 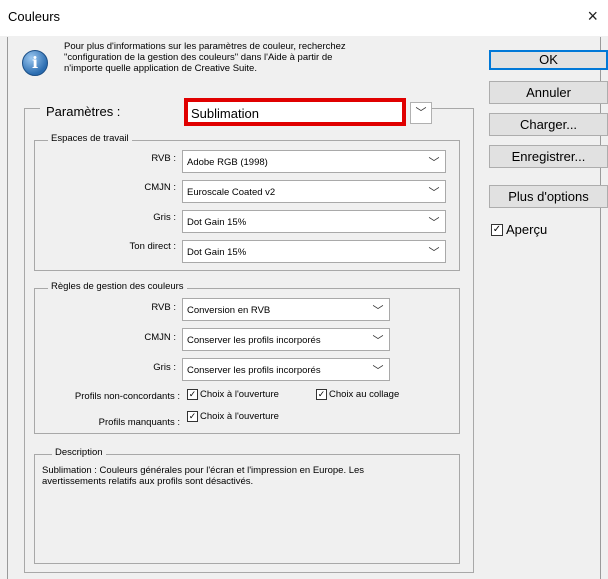 I want to click on policy-cmyk-value: Conserver les profils incorporés, so click(x=254, y=340).